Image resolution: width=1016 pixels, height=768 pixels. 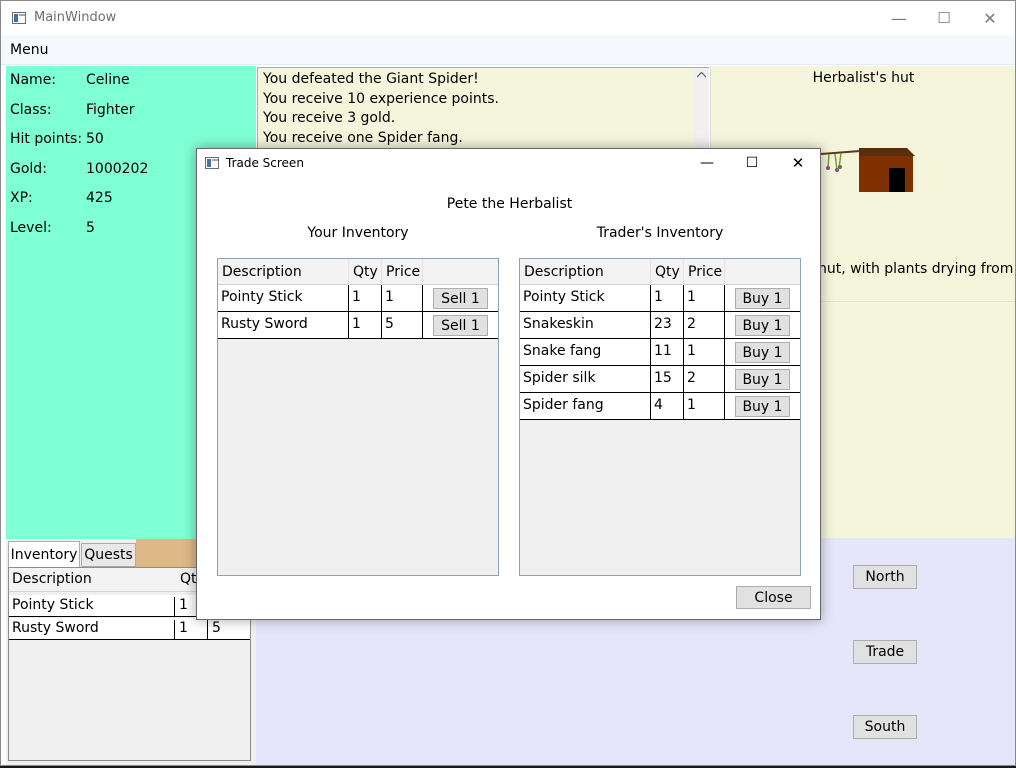 What do you see at coordinates (885, 577) in the screenshot?
I see `north-button: North` at bounding box center [885, 577].